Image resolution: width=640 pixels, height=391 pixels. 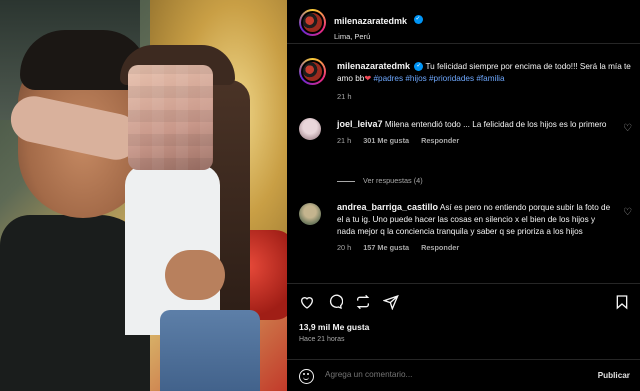 What do you see at coordinates (380, 180) in the screenshot?
I see `view-replies-button: Ver respuestas (4)` at bounding box center [380, 180].